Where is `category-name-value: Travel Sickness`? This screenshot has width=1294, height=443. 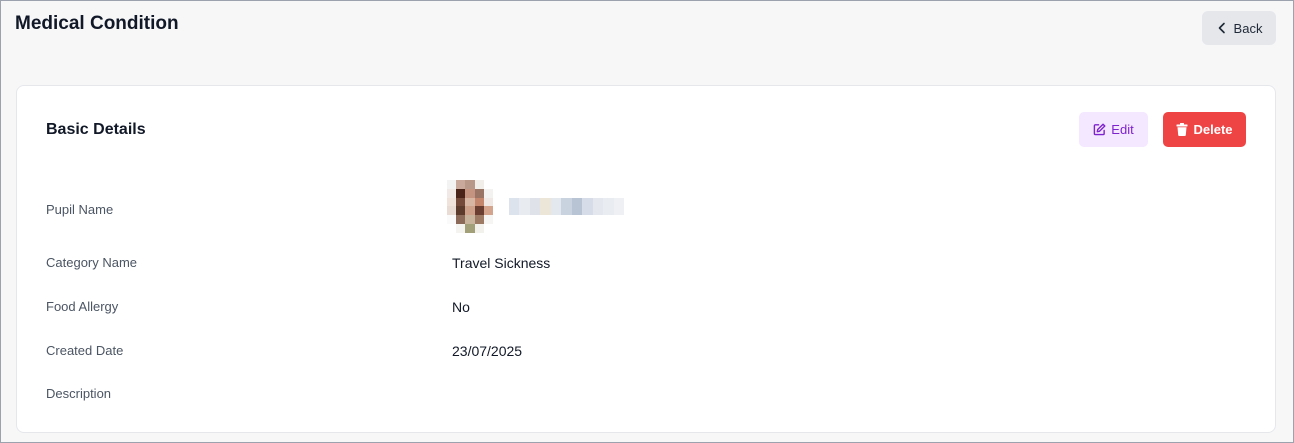 category-name-value: Travel Sickness is located at coordinates (501, 263).